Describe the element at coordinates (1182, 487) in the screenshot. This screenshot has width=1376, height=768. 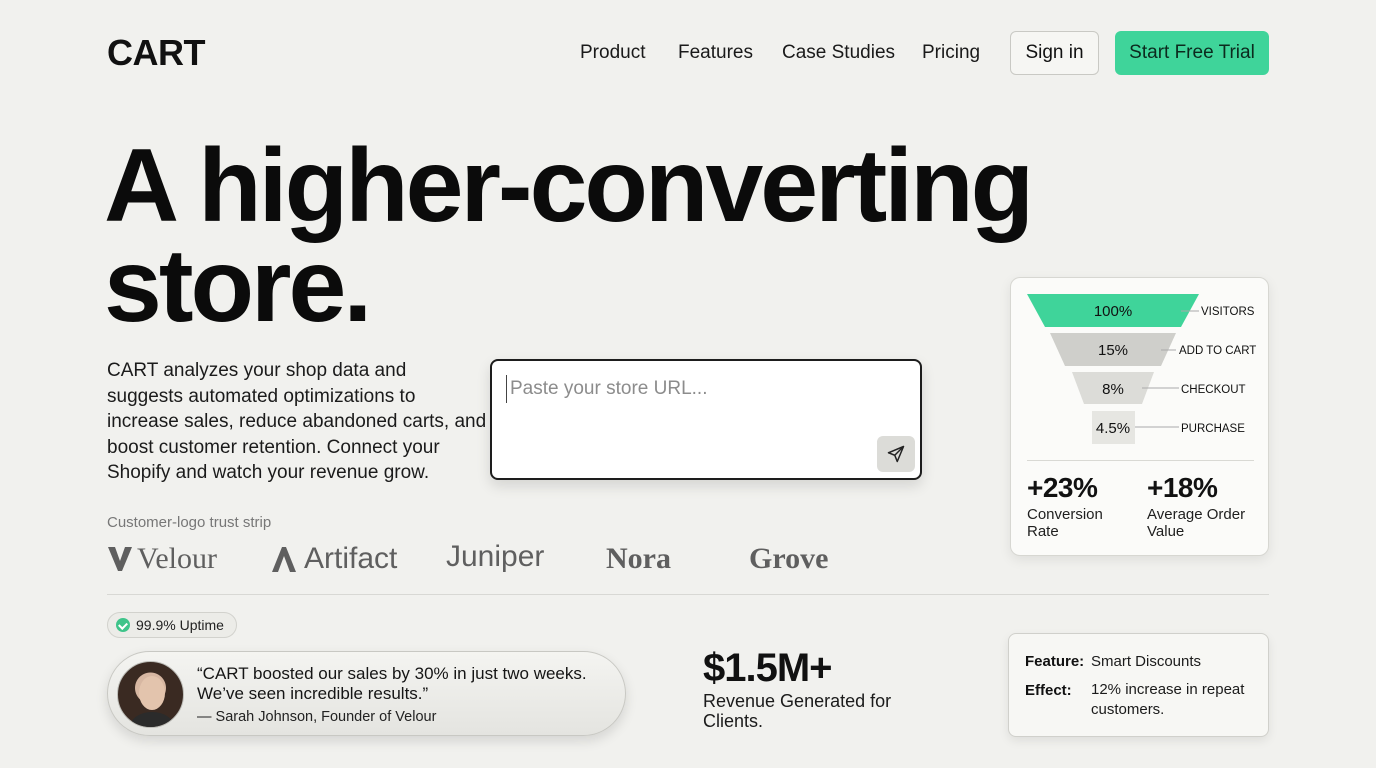
I see `average-order-value-value: +18%` at that location.